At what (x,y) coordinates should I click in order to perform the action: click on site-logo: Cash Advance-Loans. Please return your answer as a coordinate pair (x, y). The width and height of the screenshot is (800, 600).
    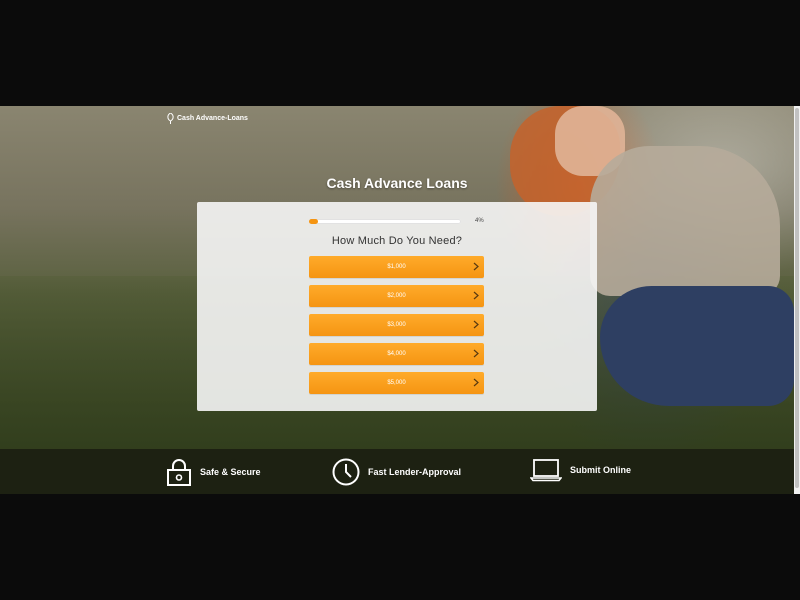
    Looking at the image, I should click on (207, 118).